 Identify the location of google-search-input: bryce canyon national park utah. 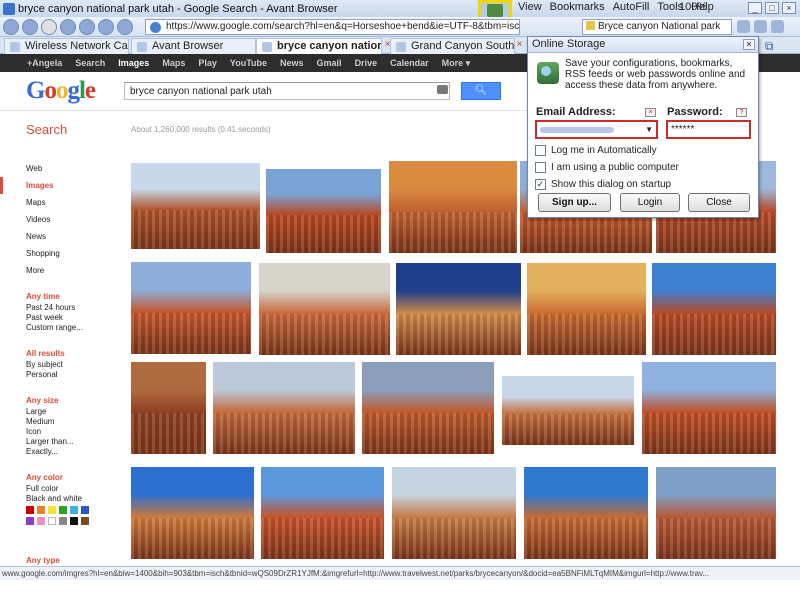
(287, 91).